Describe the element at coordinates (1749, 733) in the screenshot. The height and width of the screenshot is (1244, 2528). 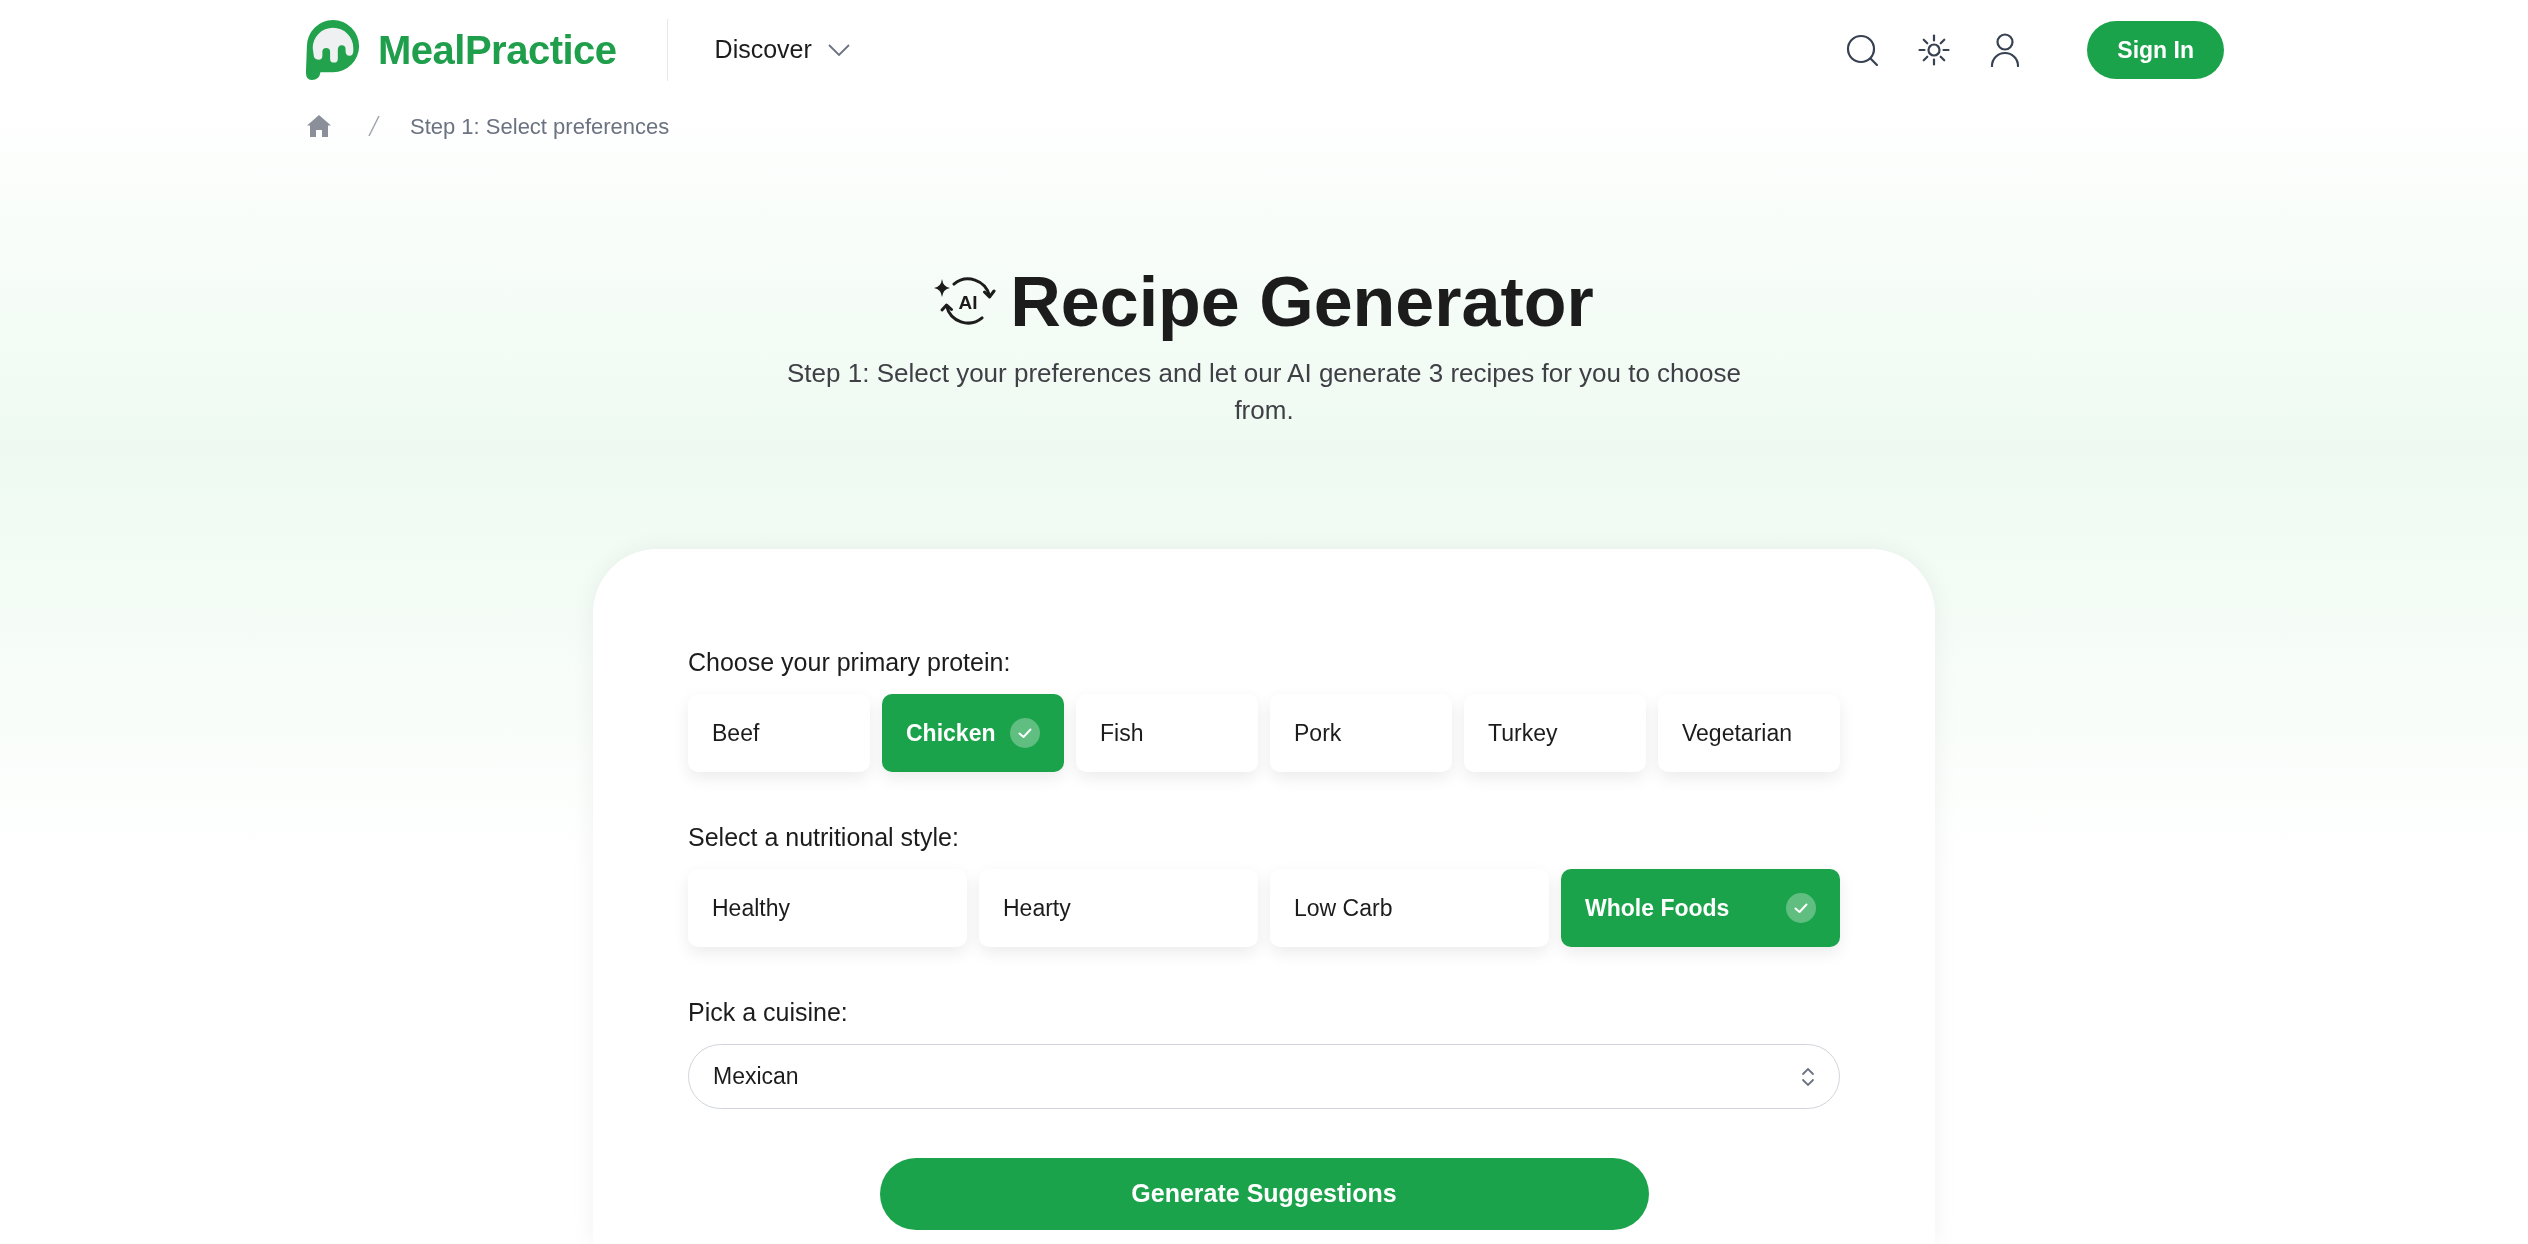
I see `option-button: Vegetarian` at that location.